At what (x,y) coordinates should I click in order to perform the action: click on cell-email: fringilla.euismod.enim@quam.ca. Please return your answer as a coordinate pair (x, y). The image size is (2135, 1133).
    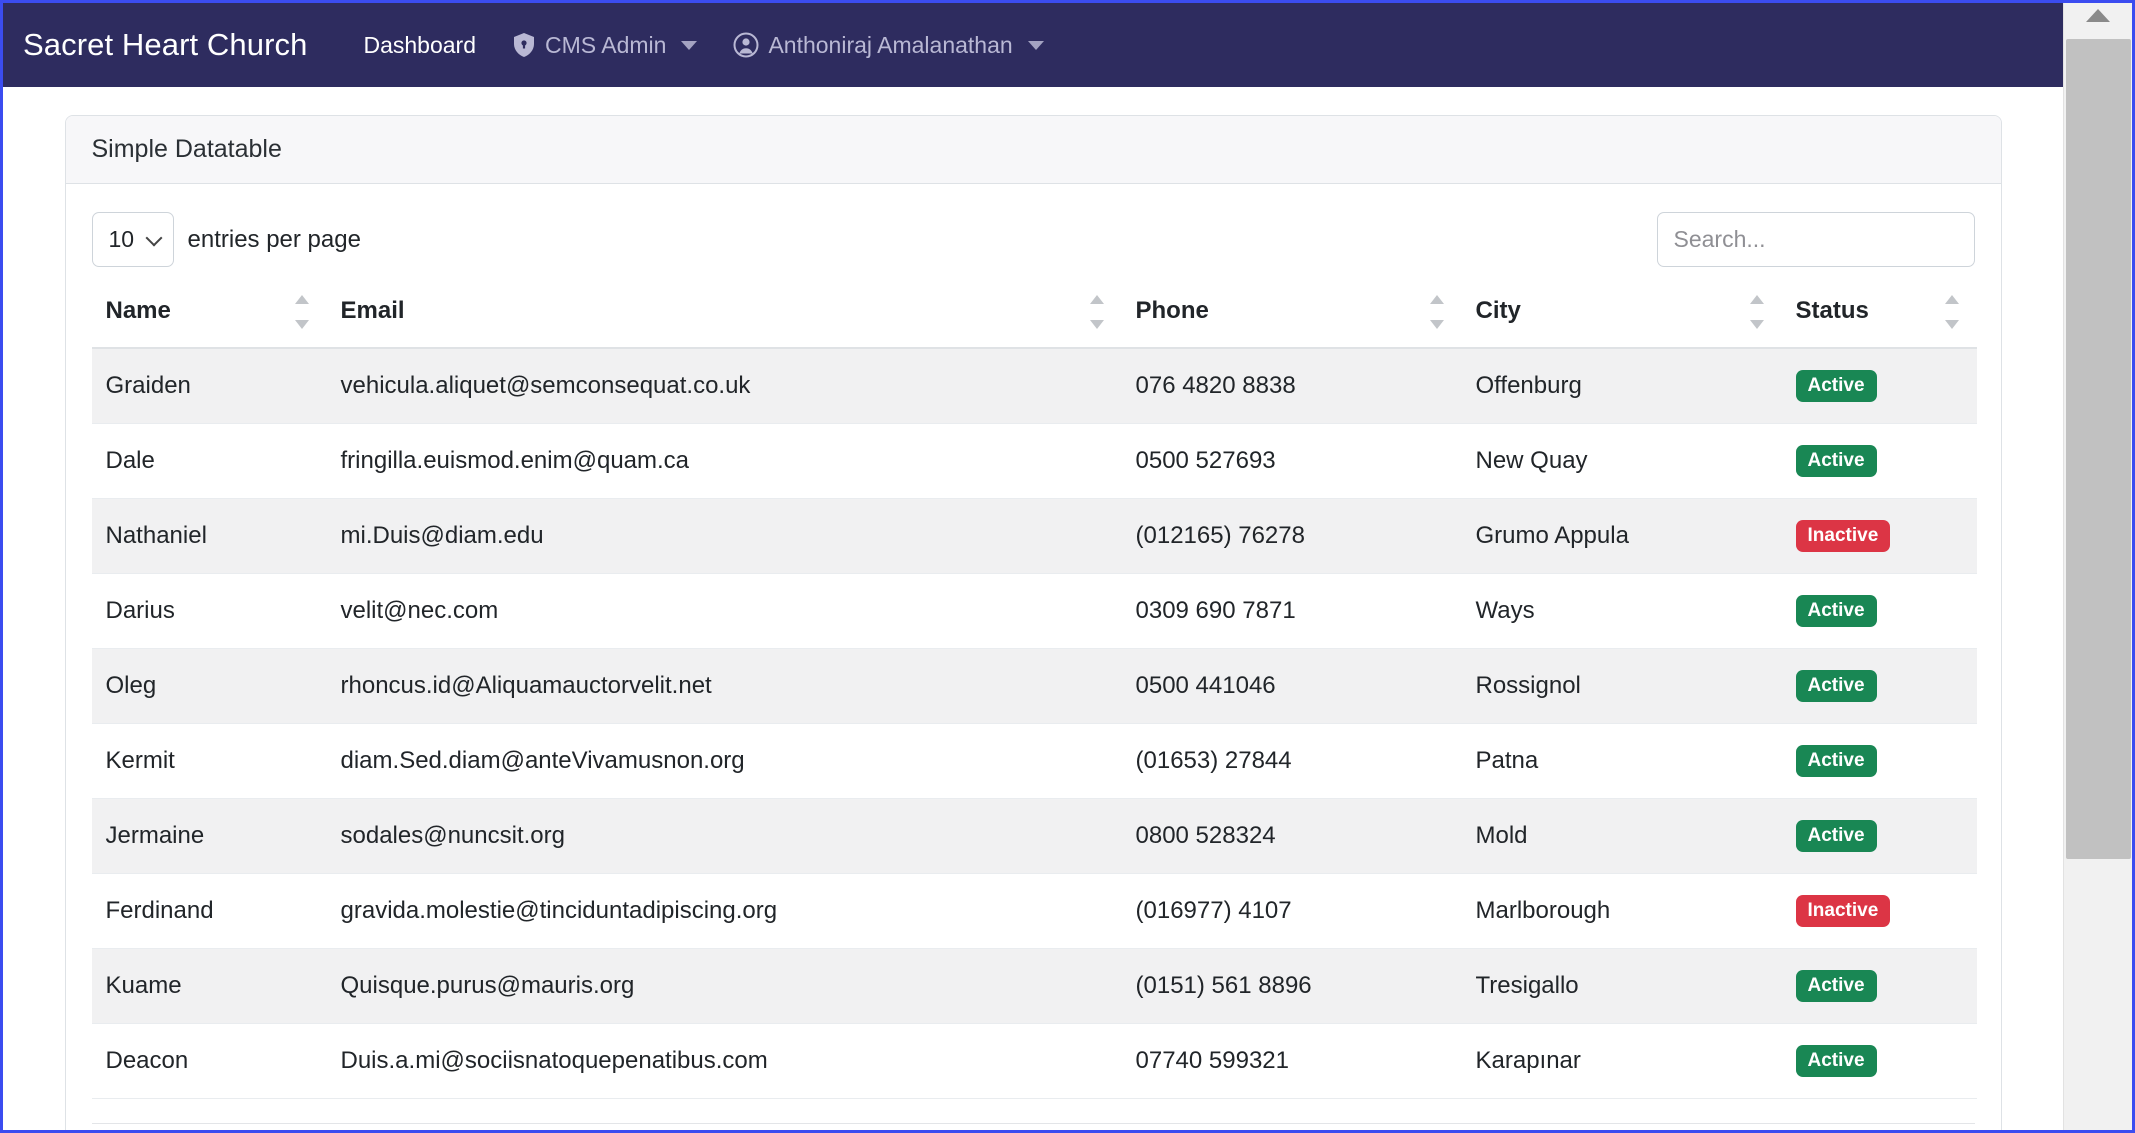
    Looking at the image, I should click on (724, 461).